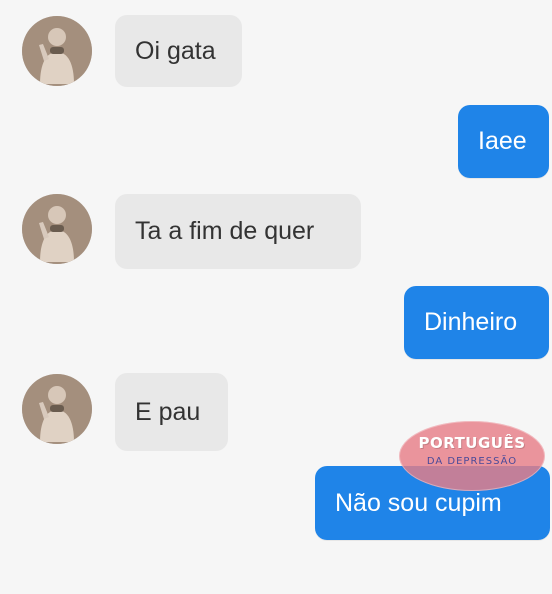 This screenshot has height=594, width=552. What do you see at coordinates (471, 322) in the screenshot?
I see `message-text: Dinheiro` at bounding box center [471, 322].